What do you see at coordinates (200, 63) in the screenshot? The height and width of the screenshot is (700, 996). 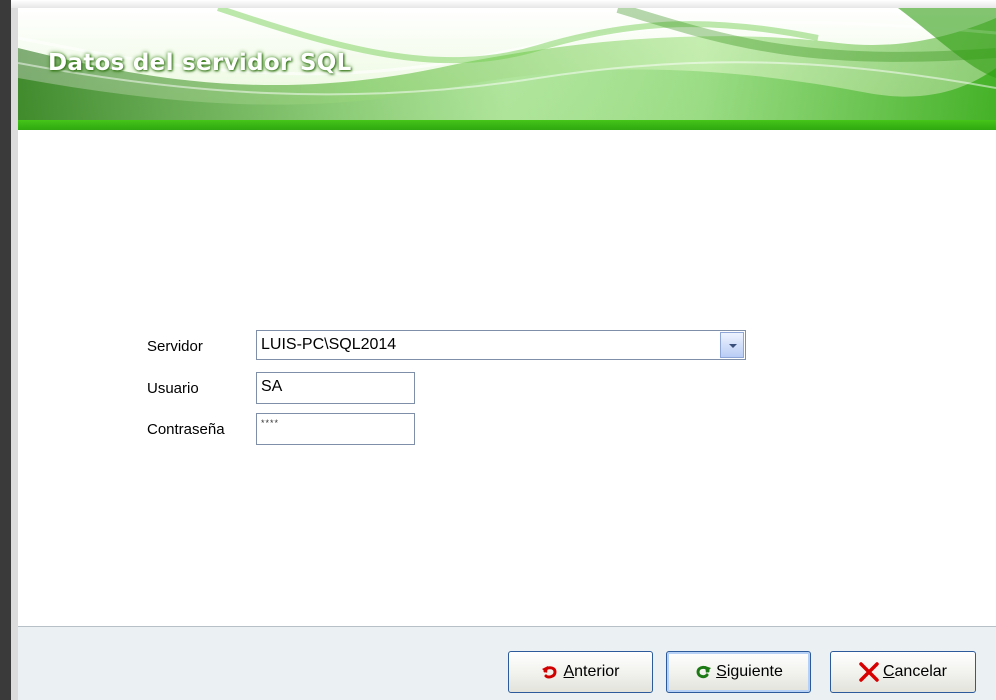 I see `banner-title: Datos del servidor SQL` at bounding box center [200, 63].